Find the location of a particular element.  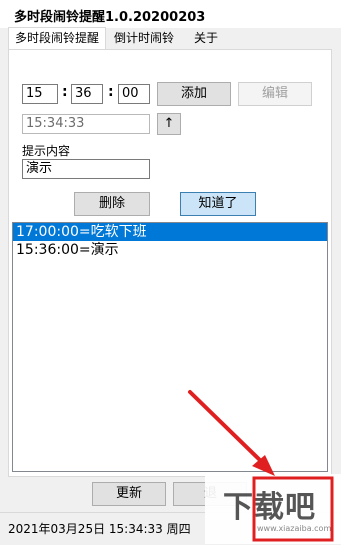

refresh-button: 更新 is located at coordinates (129, 494).